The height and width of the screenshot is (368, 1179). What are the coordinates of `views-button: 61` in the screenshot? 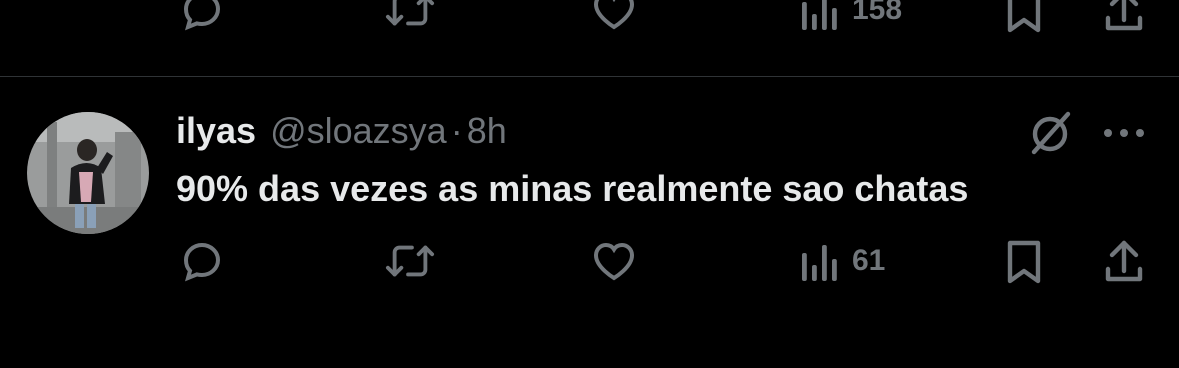 It's located at (842, 261).